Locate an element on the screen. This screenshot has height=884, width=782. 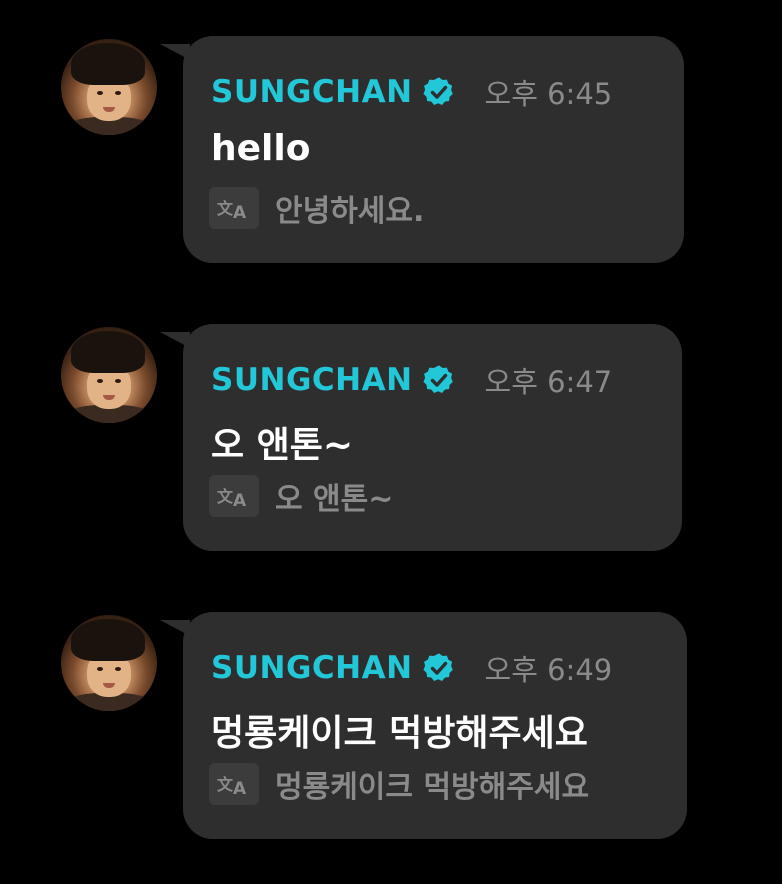
translation-text: 오 앤톤~ is located at coordinates (334, 499).